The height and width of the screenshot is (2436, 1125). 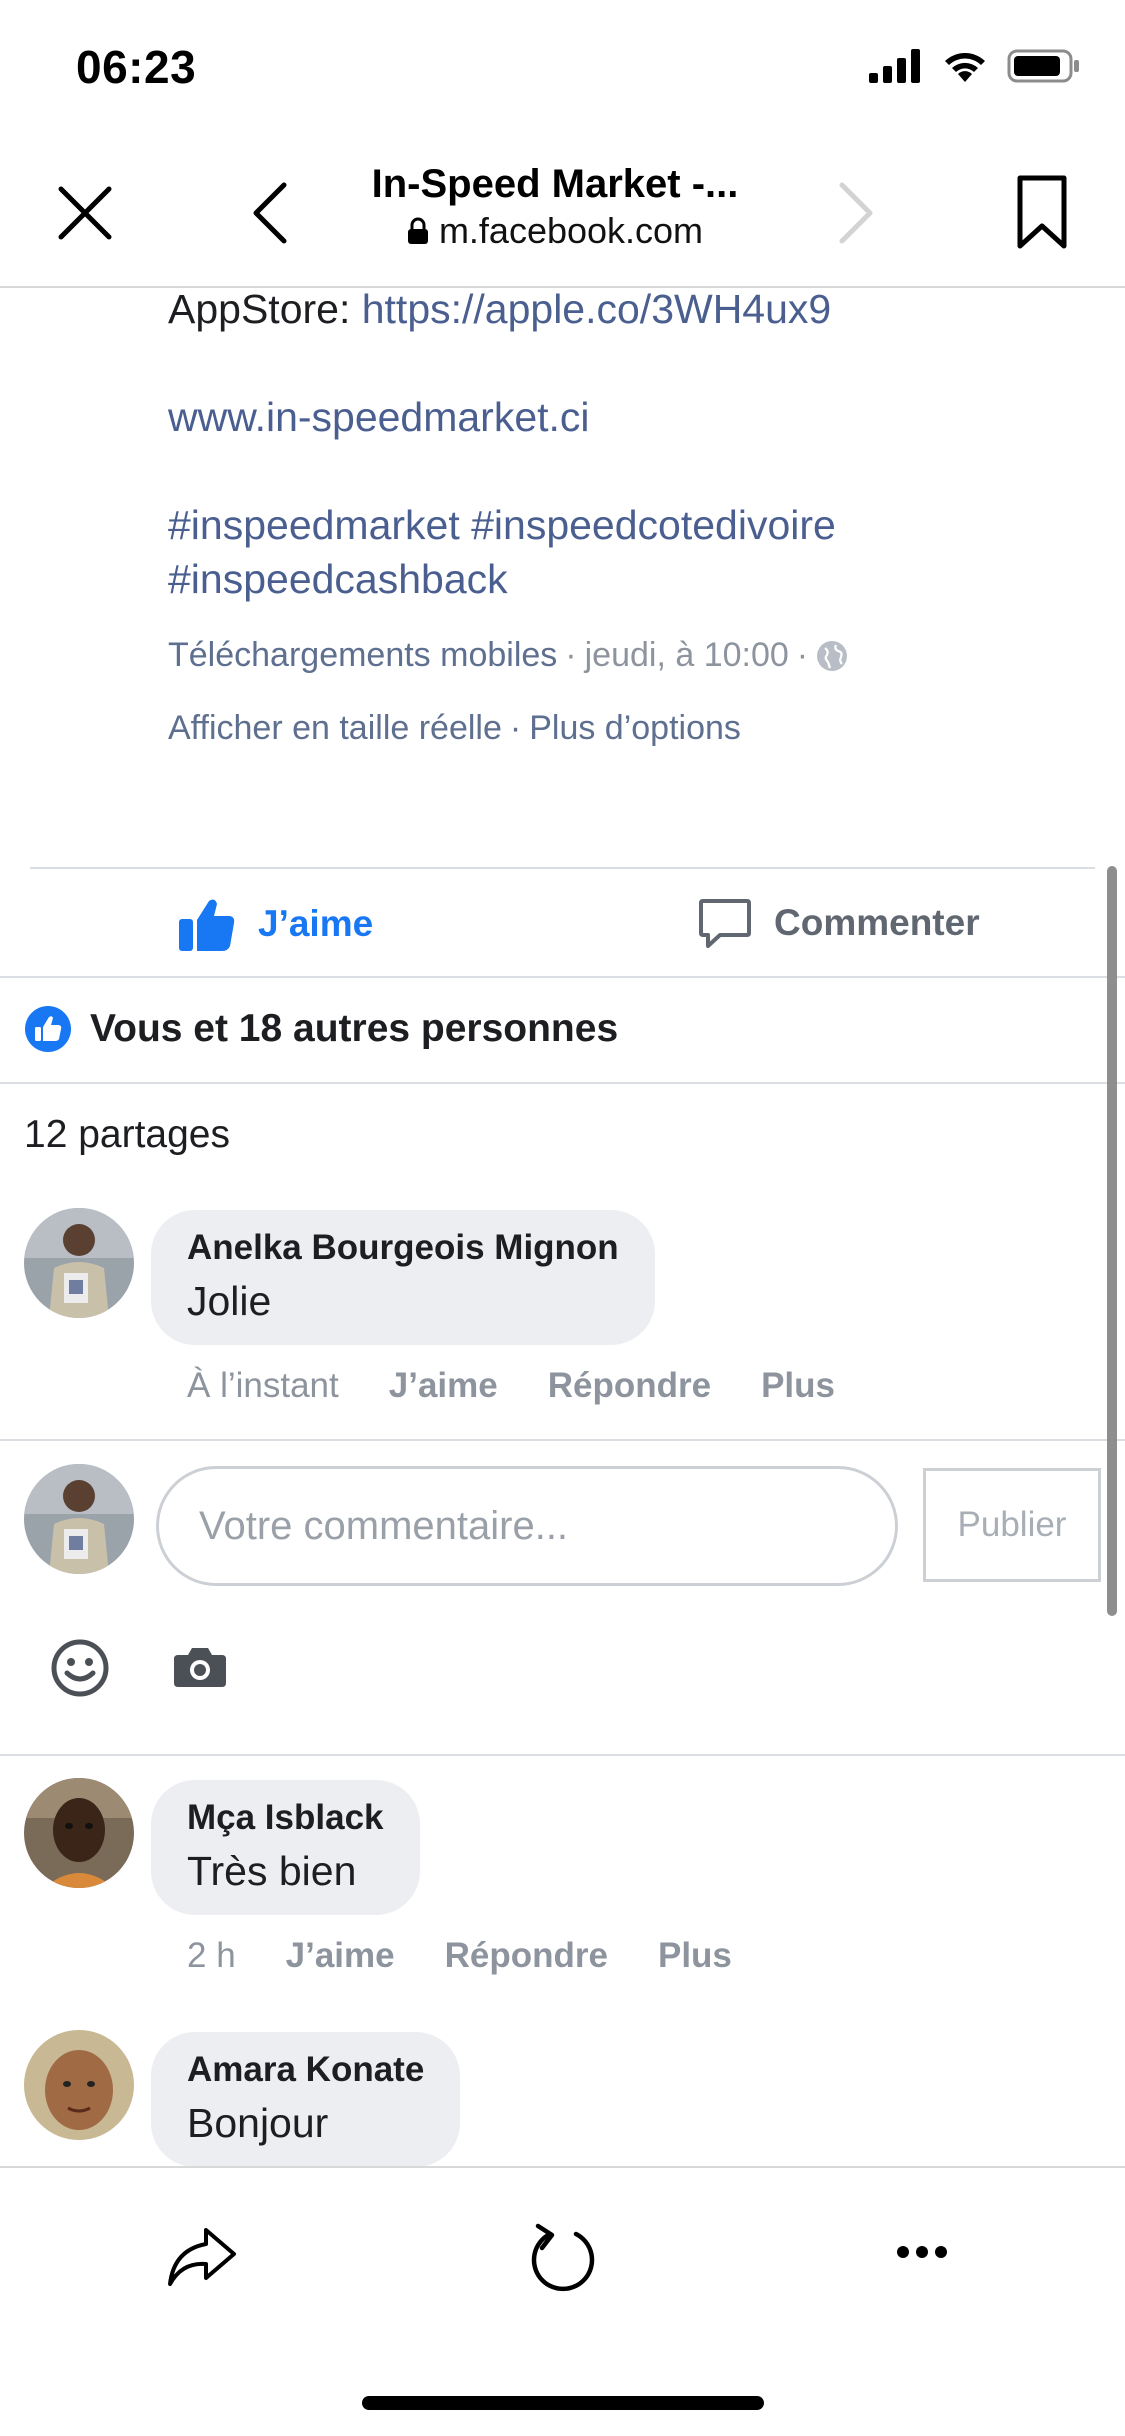 I want to click on more-button, so click(x=922, y=2252).